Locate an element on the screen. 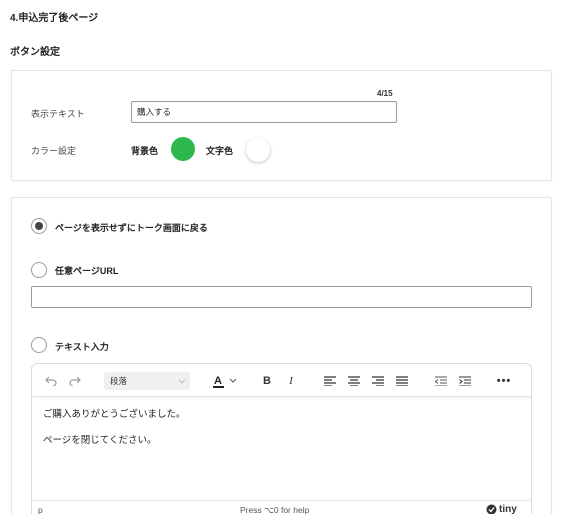 This screenshot has width=565, height=514. display-text-input: 購入する is located at coordinates (264, 112).